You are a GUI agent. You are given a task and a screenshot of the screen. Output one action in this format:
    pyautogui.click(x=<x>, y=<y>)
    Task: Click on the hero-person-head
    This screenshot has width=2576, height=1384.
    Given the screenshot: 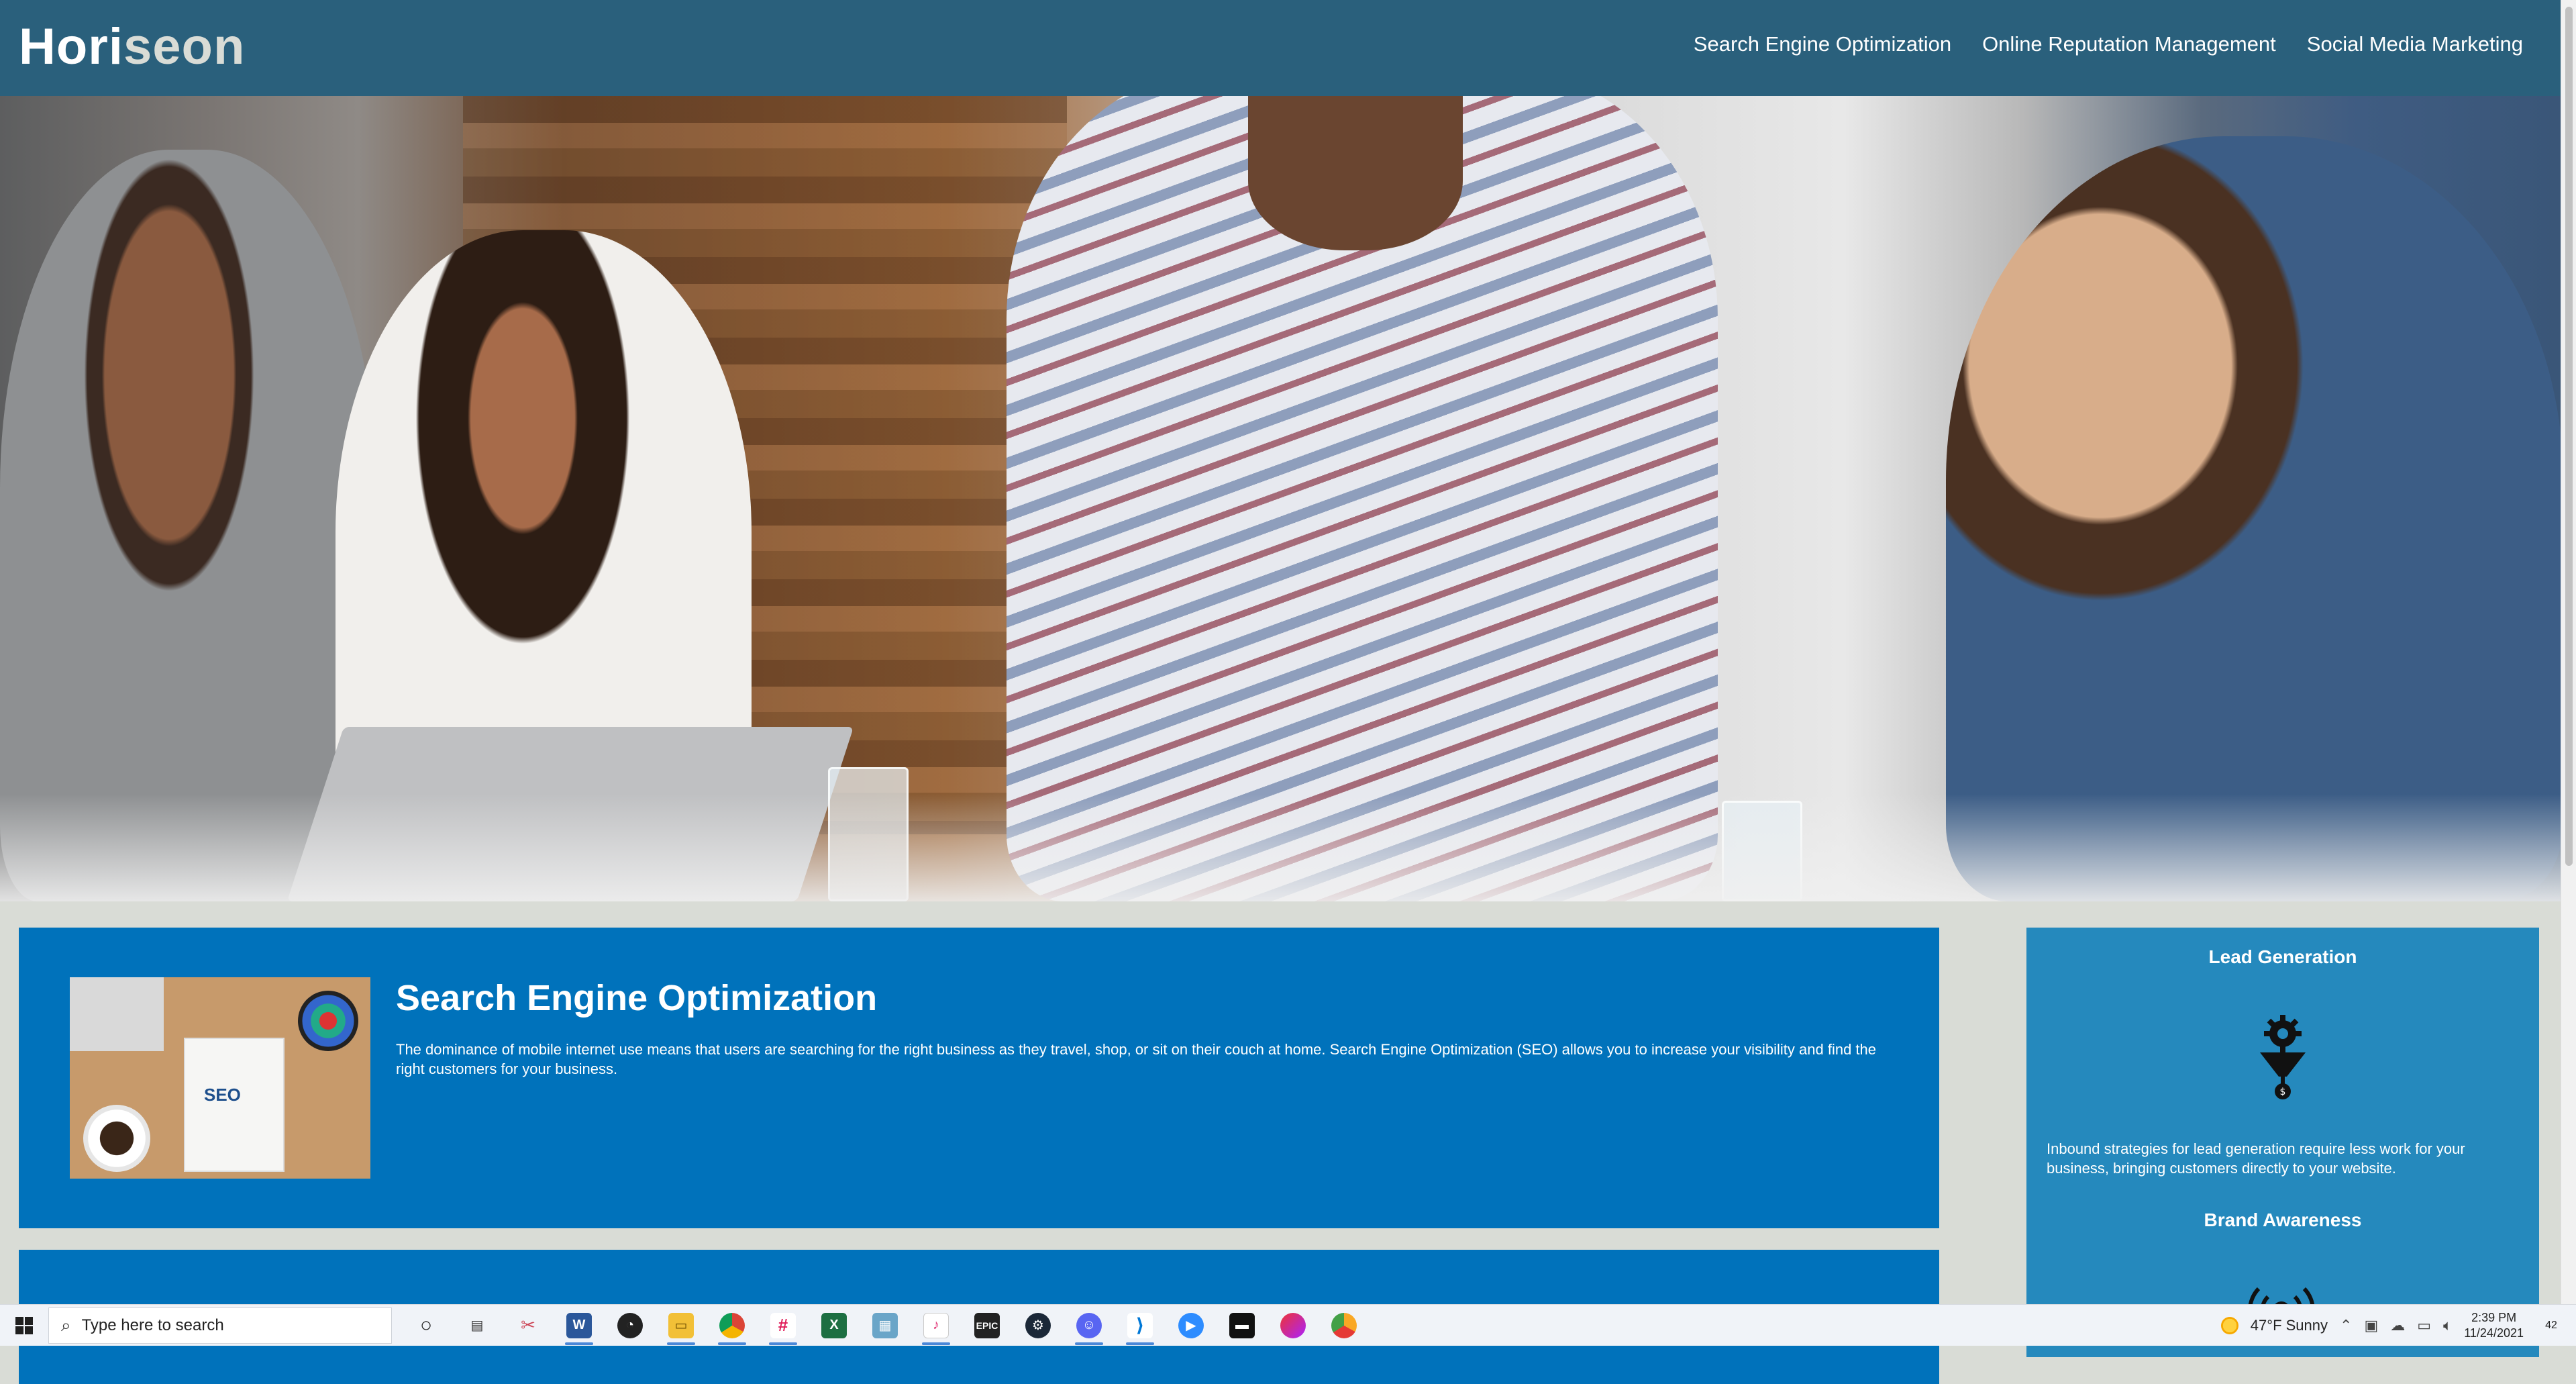 What is the action you would take?
    pyautogui.click(x=1355, y=173)
    